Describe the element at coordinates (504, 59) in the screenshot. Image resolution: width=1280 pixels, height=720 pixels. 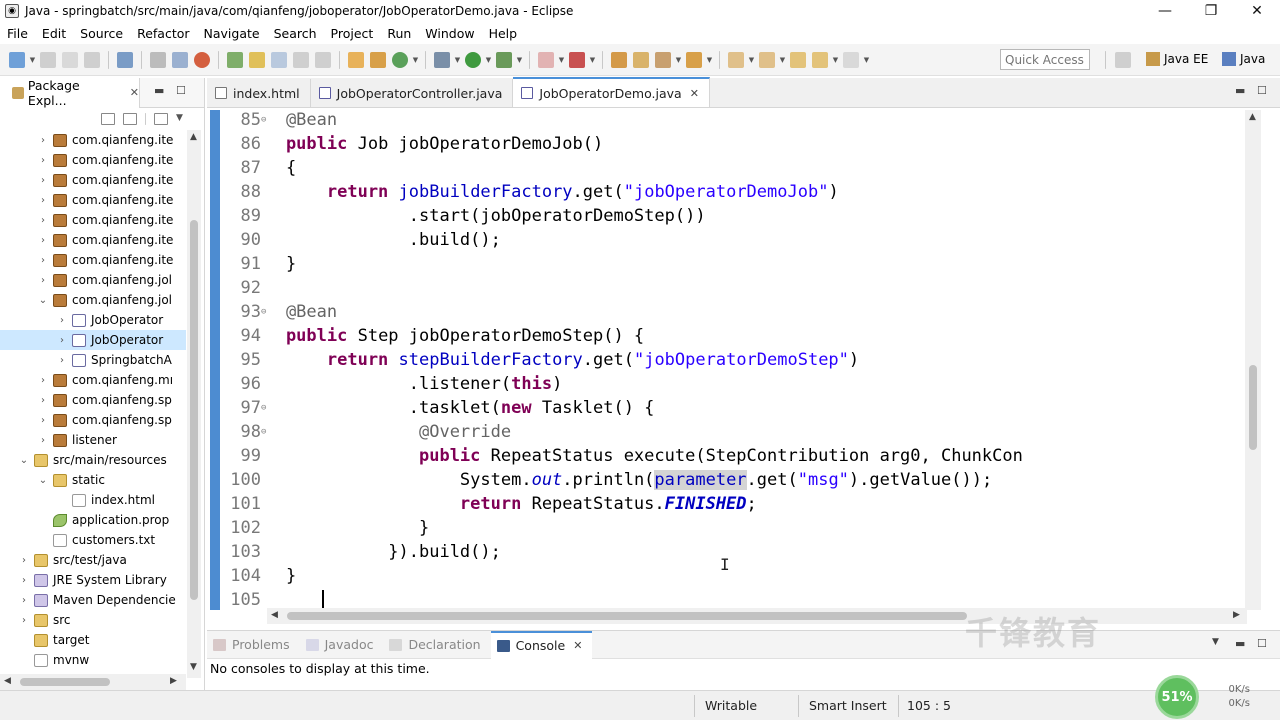
I see `coverage-icon` at that location.